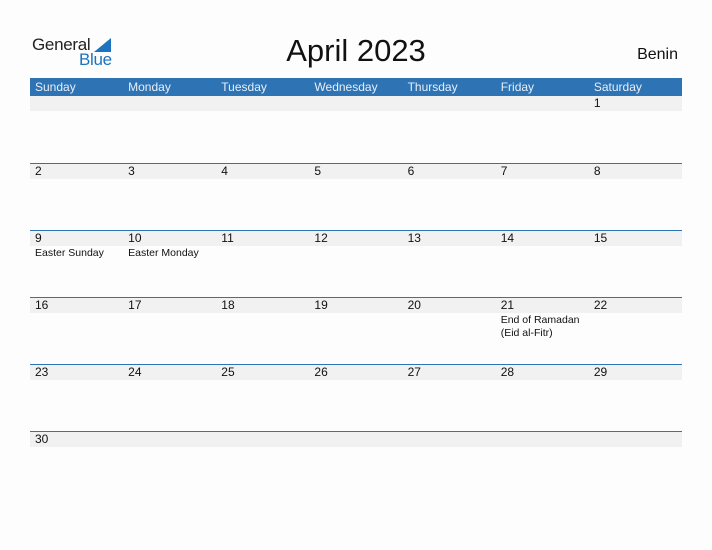 Image resolution: width=712 pixels, height=550 pixels. I want to click on day-cell: 16, so click(76, 319).